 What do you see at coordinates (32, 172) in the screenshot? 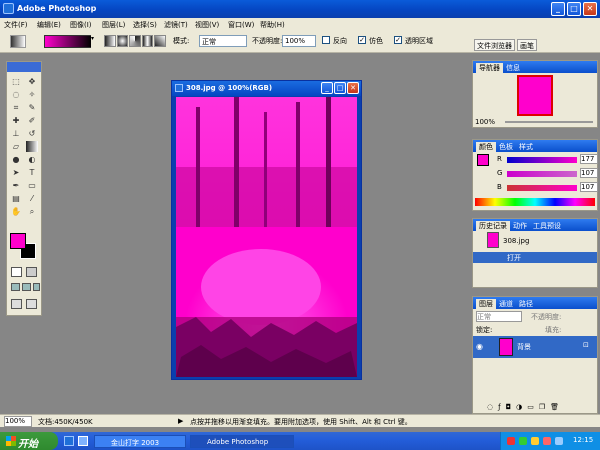
I see `type-tool-icon: T` at bounding box center [32, 172].